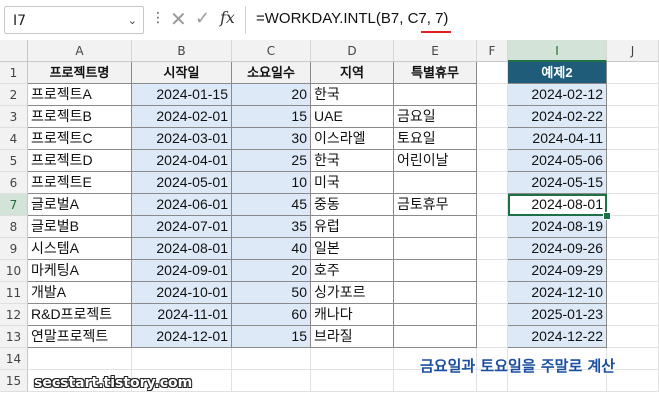 Image resolution: width=659 pixels, height=400 pixels. What do you see at coordinates (557, 315) in the screenshot?
I see `result-cell: 2025-01-23` at bounding box center [557, 315].